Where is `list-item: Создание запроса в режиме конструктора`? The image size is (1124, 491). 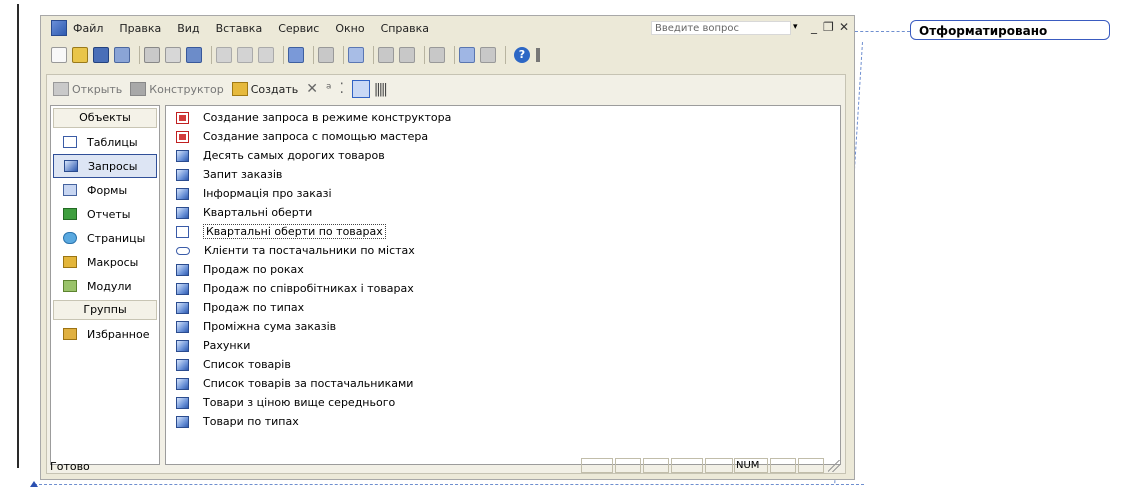
list-item: Создание запроса в режиме конструктора is located at coordinates (503, 117).